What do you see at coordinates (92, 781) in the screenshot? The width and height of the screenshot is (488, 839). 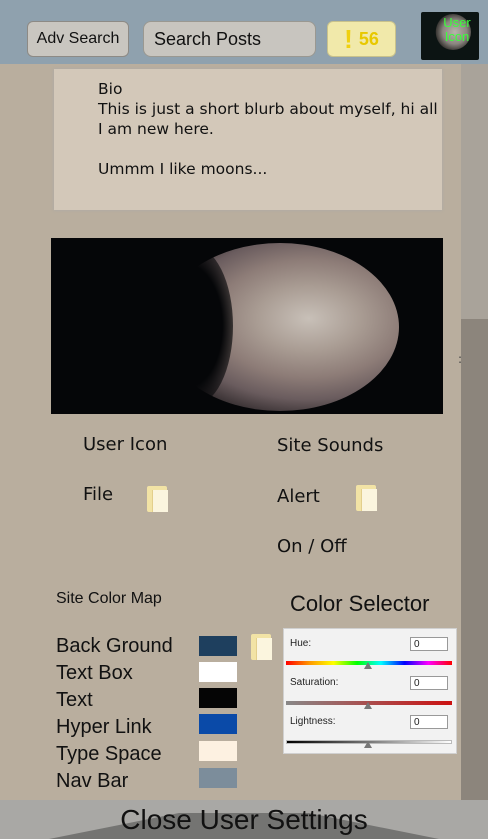 I see `color-map-label-nav-bar: Nav Bar` at bounding box center [92, 781].